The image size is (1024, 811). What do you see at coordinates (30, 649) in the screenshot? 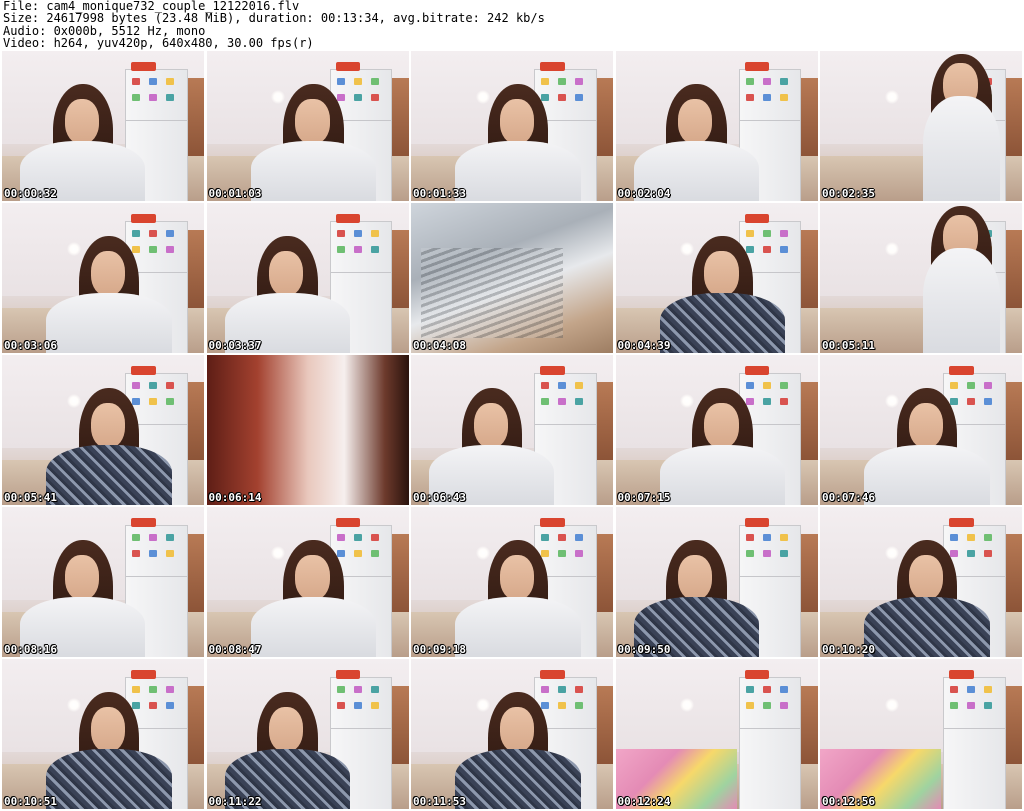
I see `timestamp-label: 00:08:16` at bounding box center [30, 649].